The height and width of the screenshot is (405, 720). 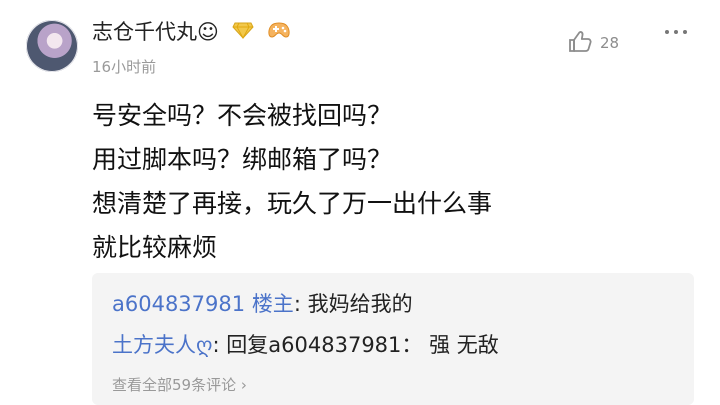 I want to click on post-line: 用过脚本吗？绑邮箱了吗？, so click(x=242, y=159).